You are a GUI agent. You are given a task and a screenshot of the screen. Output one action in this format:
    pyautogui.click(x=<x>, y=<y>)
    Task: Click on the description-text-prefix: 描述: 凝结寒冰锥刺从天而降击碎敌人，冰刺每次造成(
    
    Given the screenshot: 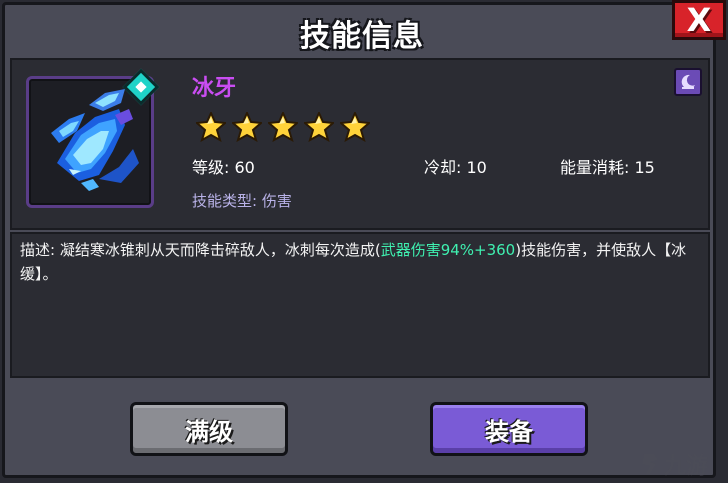 What is the action you would take?
    pyautogui.click(x=200, y=250)
    